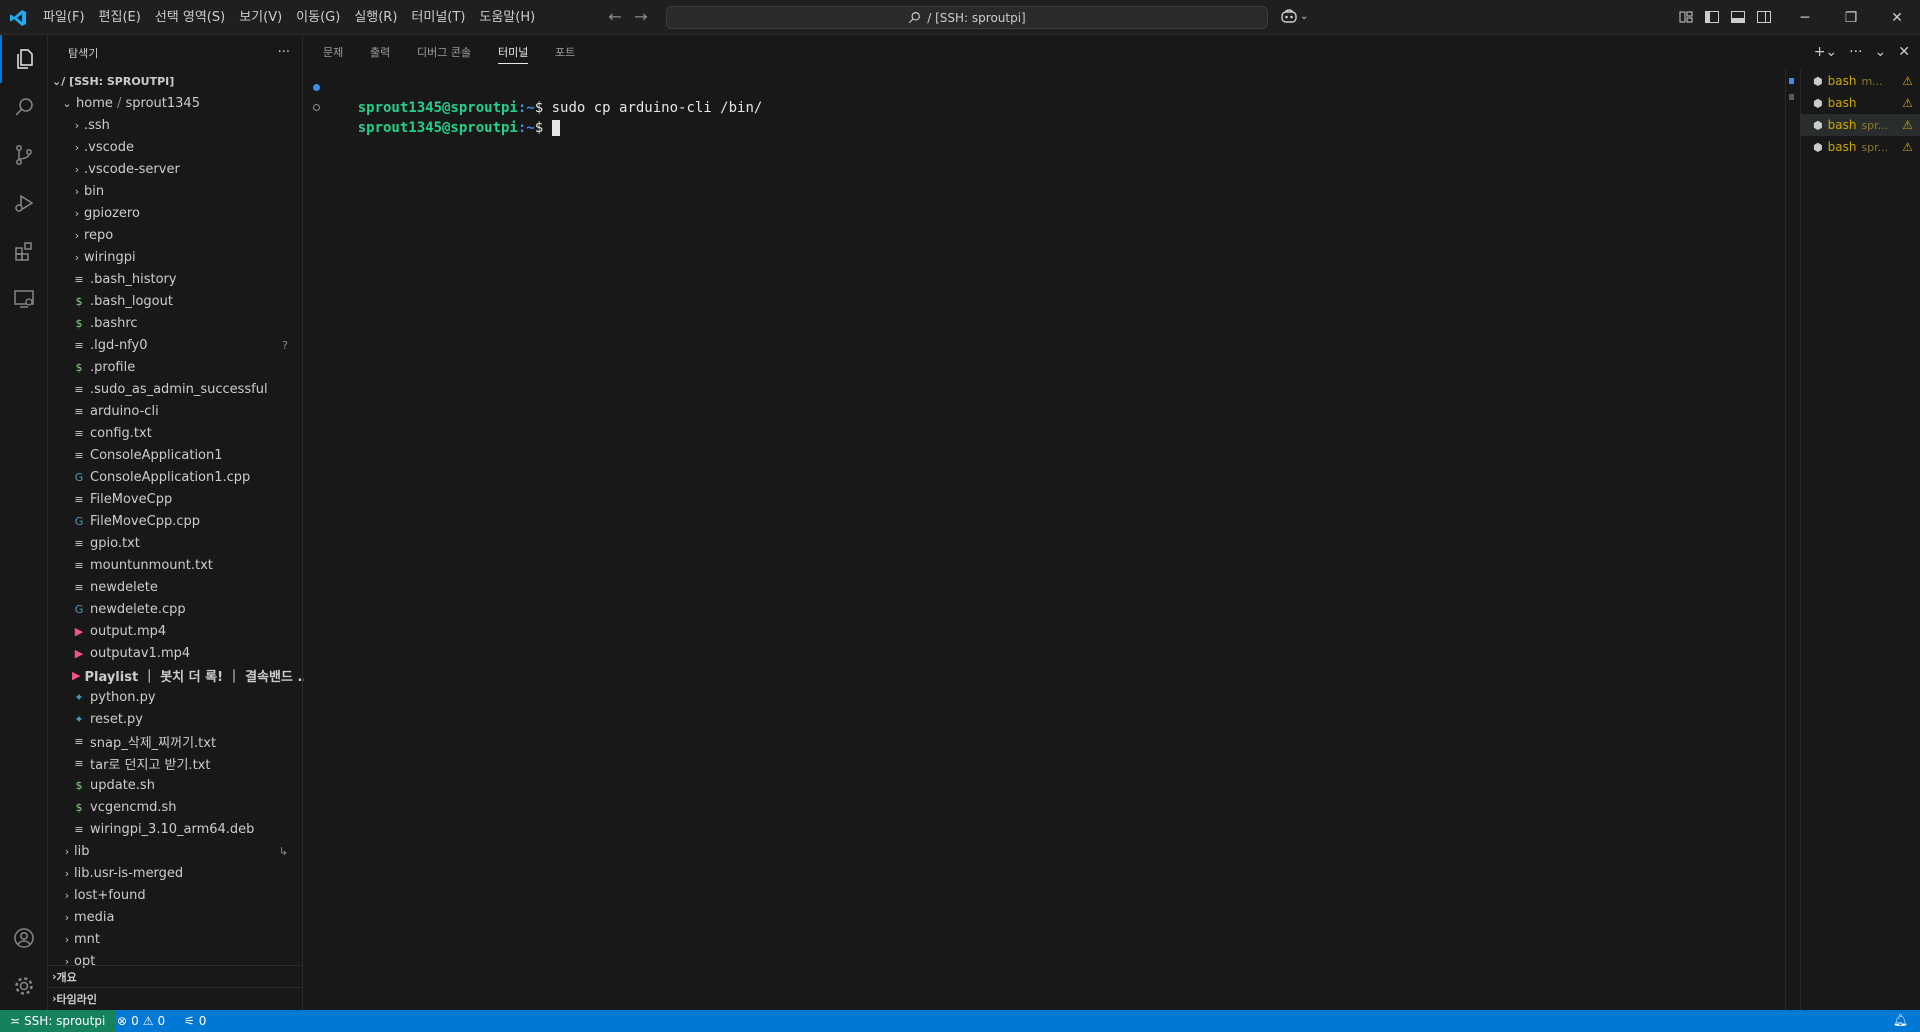 The height and width of the screenshot is (1032, 1920). What do you see at coordinates (195, 1021) in the screenshot?
I see `ports-indicator: ⚟ 0` at bounding box center [195, 1021].